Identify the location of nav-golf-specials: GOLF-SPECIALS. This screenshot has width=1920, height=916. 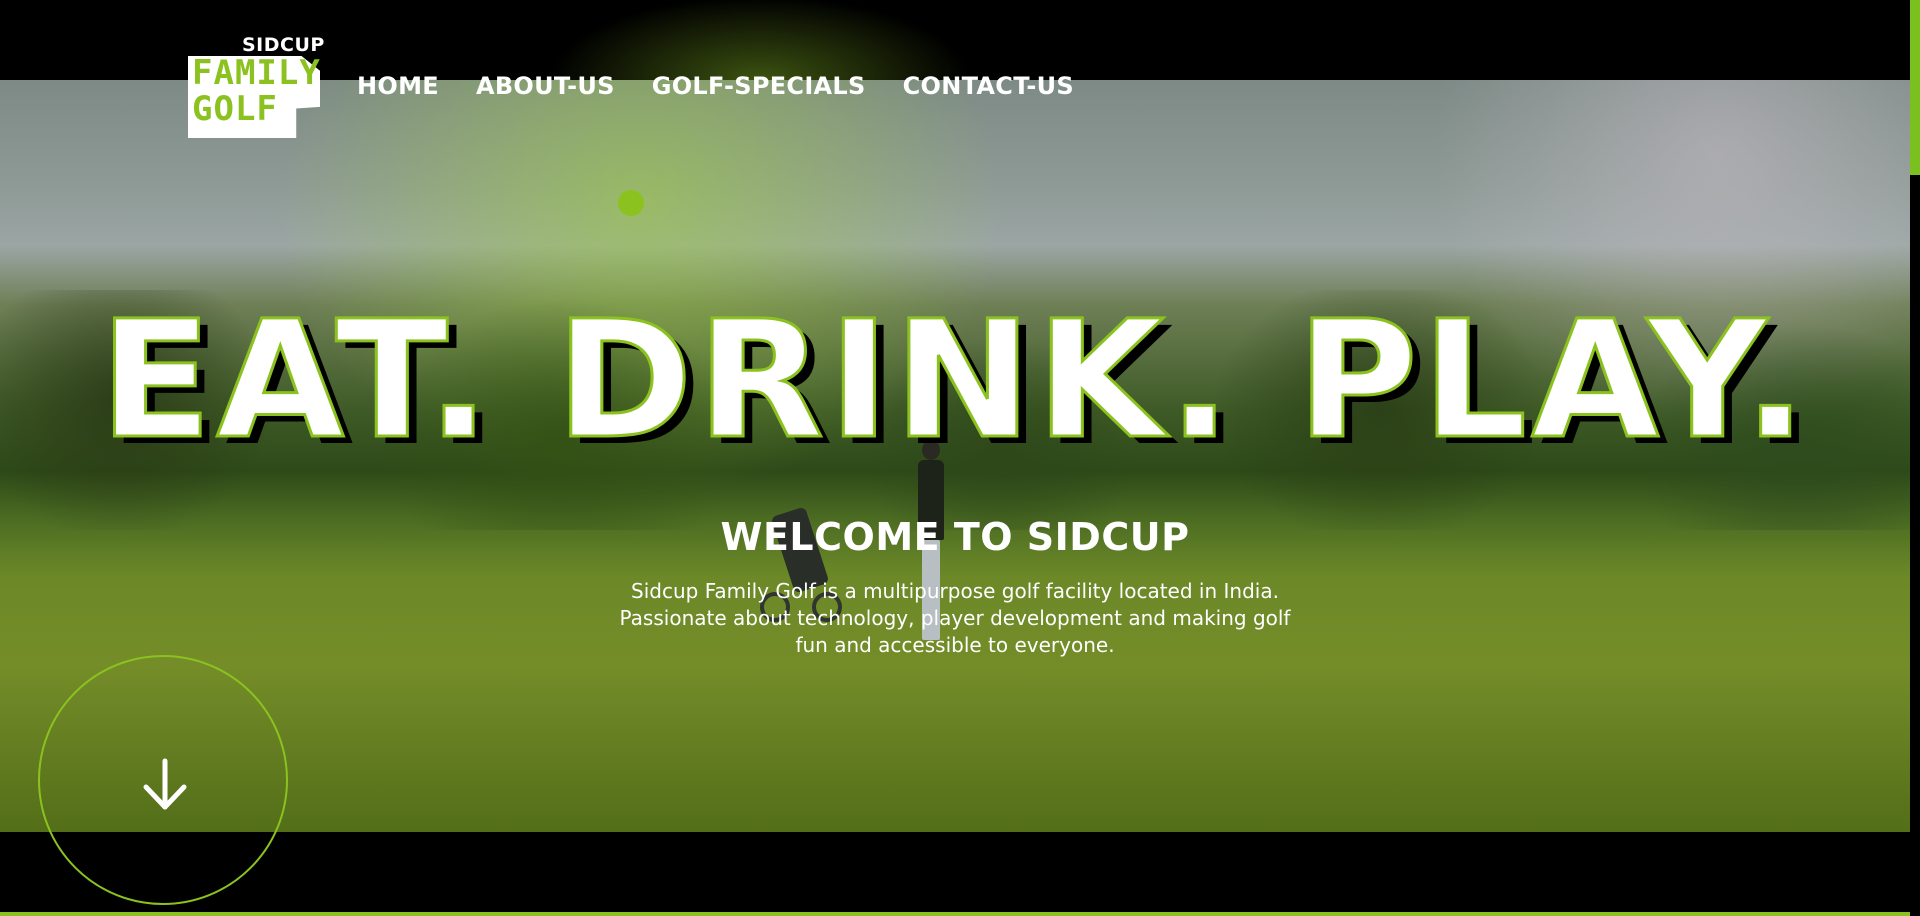
(759, 86).